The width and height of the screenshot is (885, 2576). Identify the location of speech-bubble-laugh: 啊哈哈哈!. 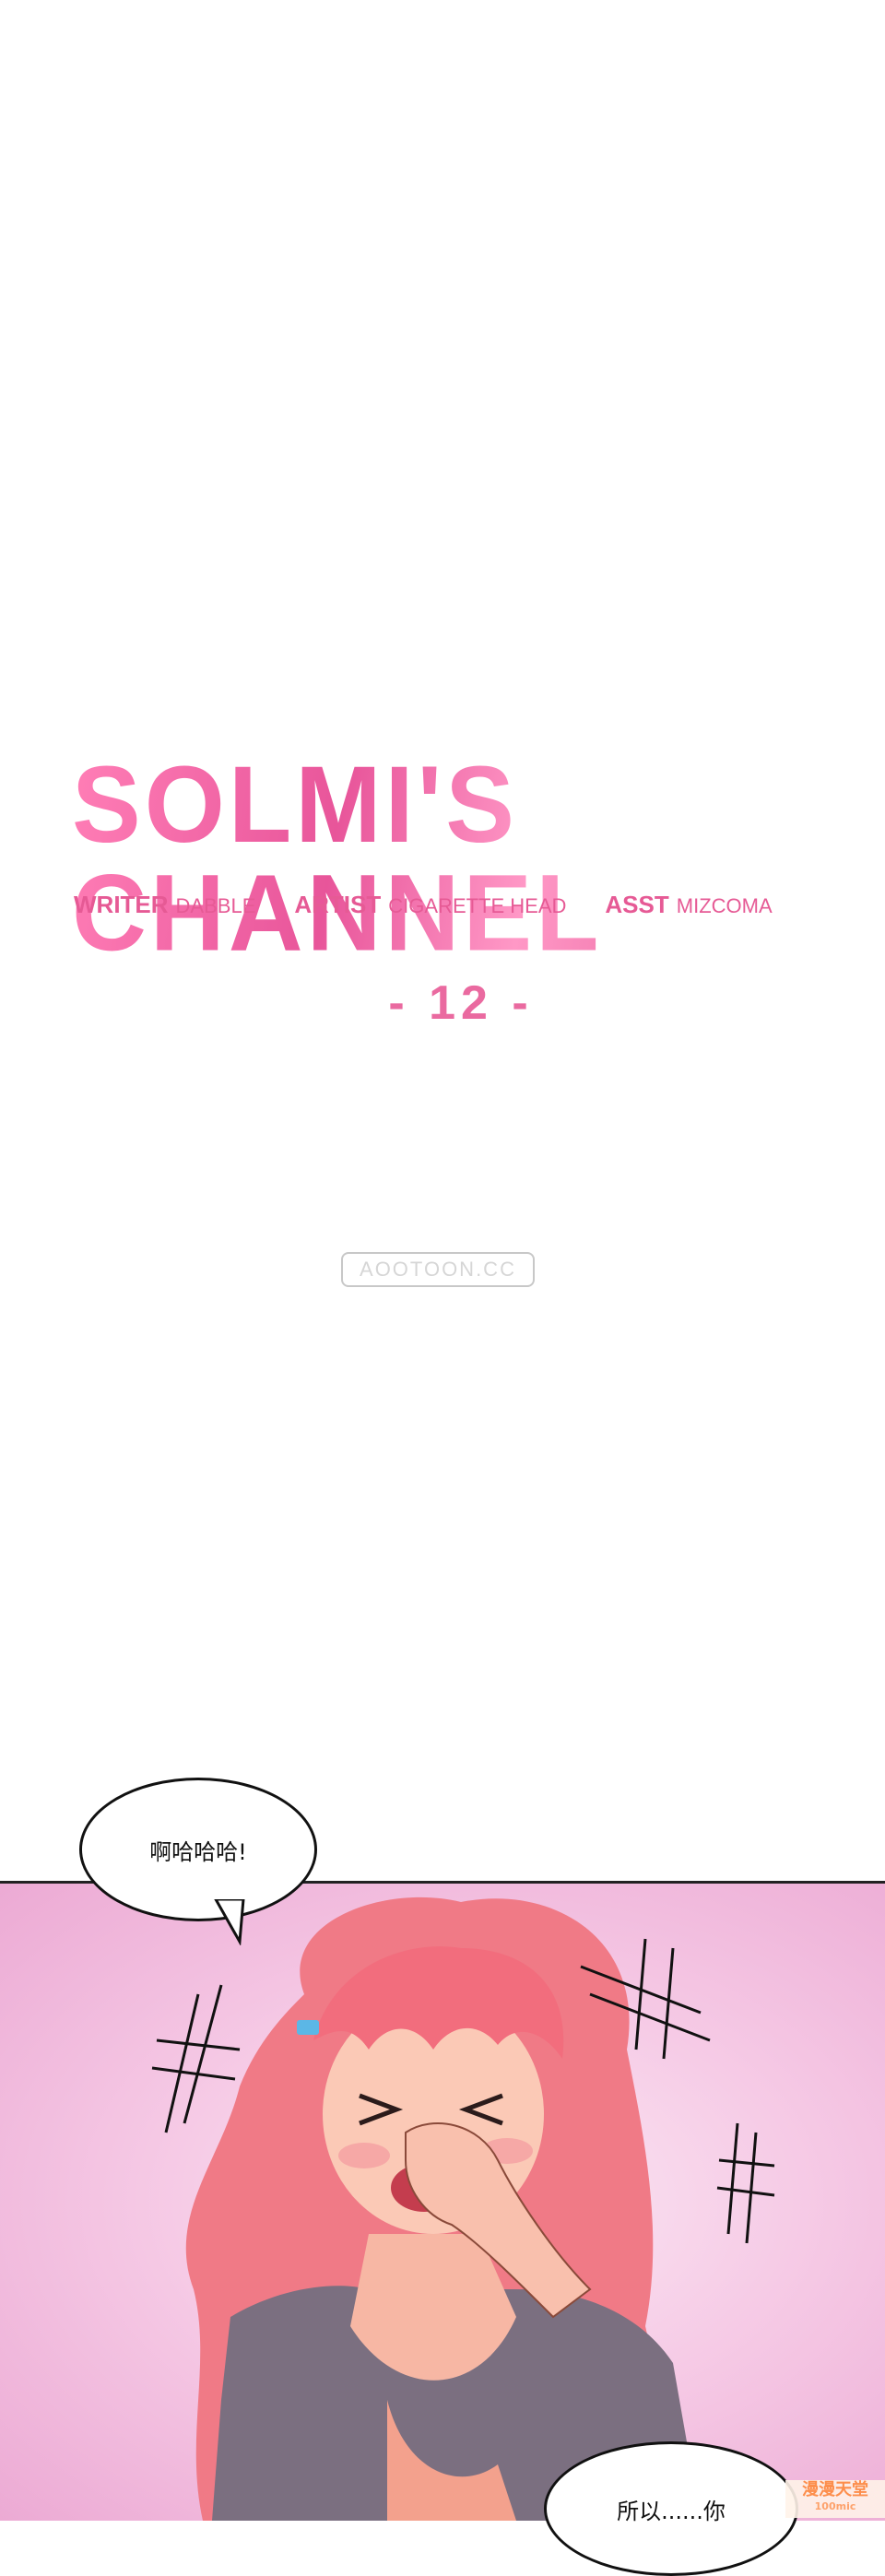
(198, 1849).